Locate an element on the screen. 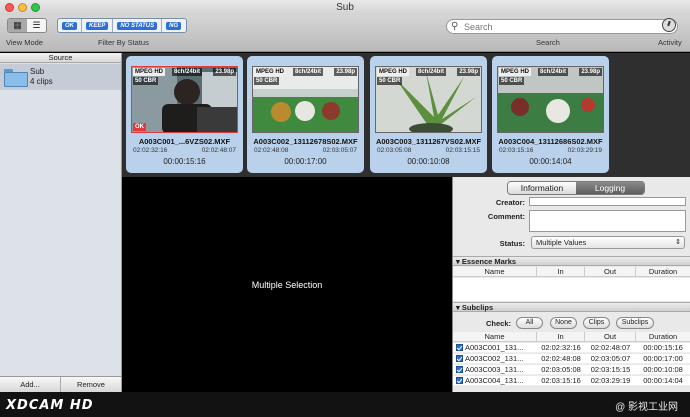 Image resolution: width=690 pixels, height=417 pixels. window-title: Sub is located at coordinates (345, 7).